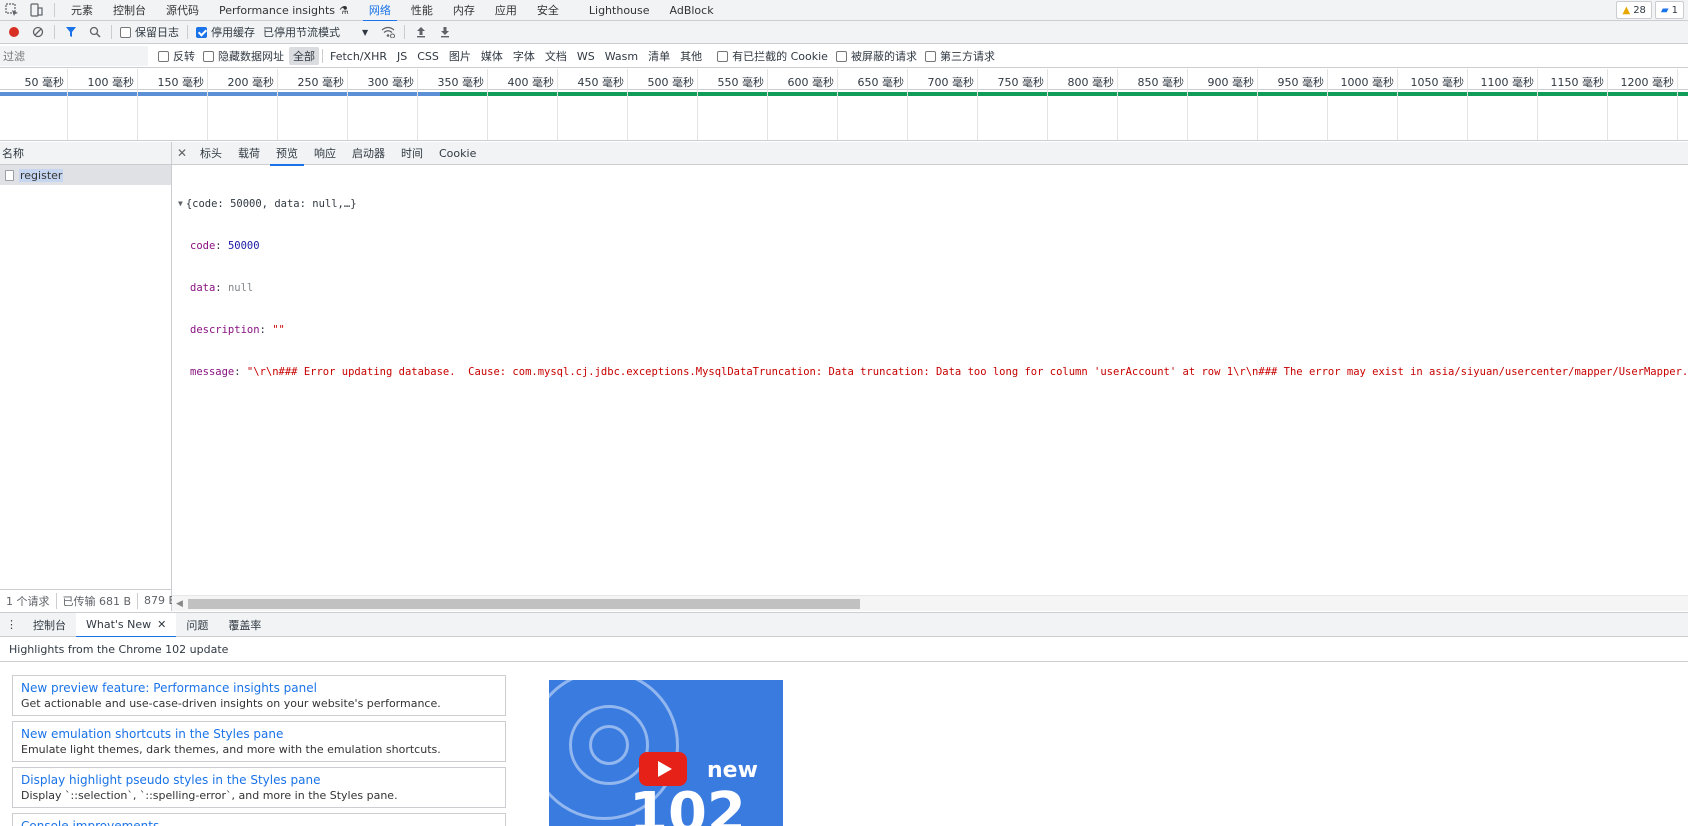 The height and width of the screenshot is (826, 1688). Describe the element at coordinates (249, 153) in the screenshot. I see `tab-payload: 载荷` at that location.